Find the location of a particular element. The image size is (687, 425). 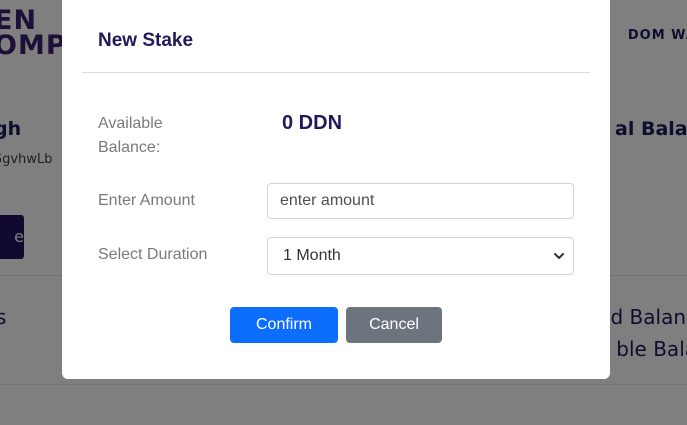

available-balance-label: Available Balance: is located at coordinates (130, 135).